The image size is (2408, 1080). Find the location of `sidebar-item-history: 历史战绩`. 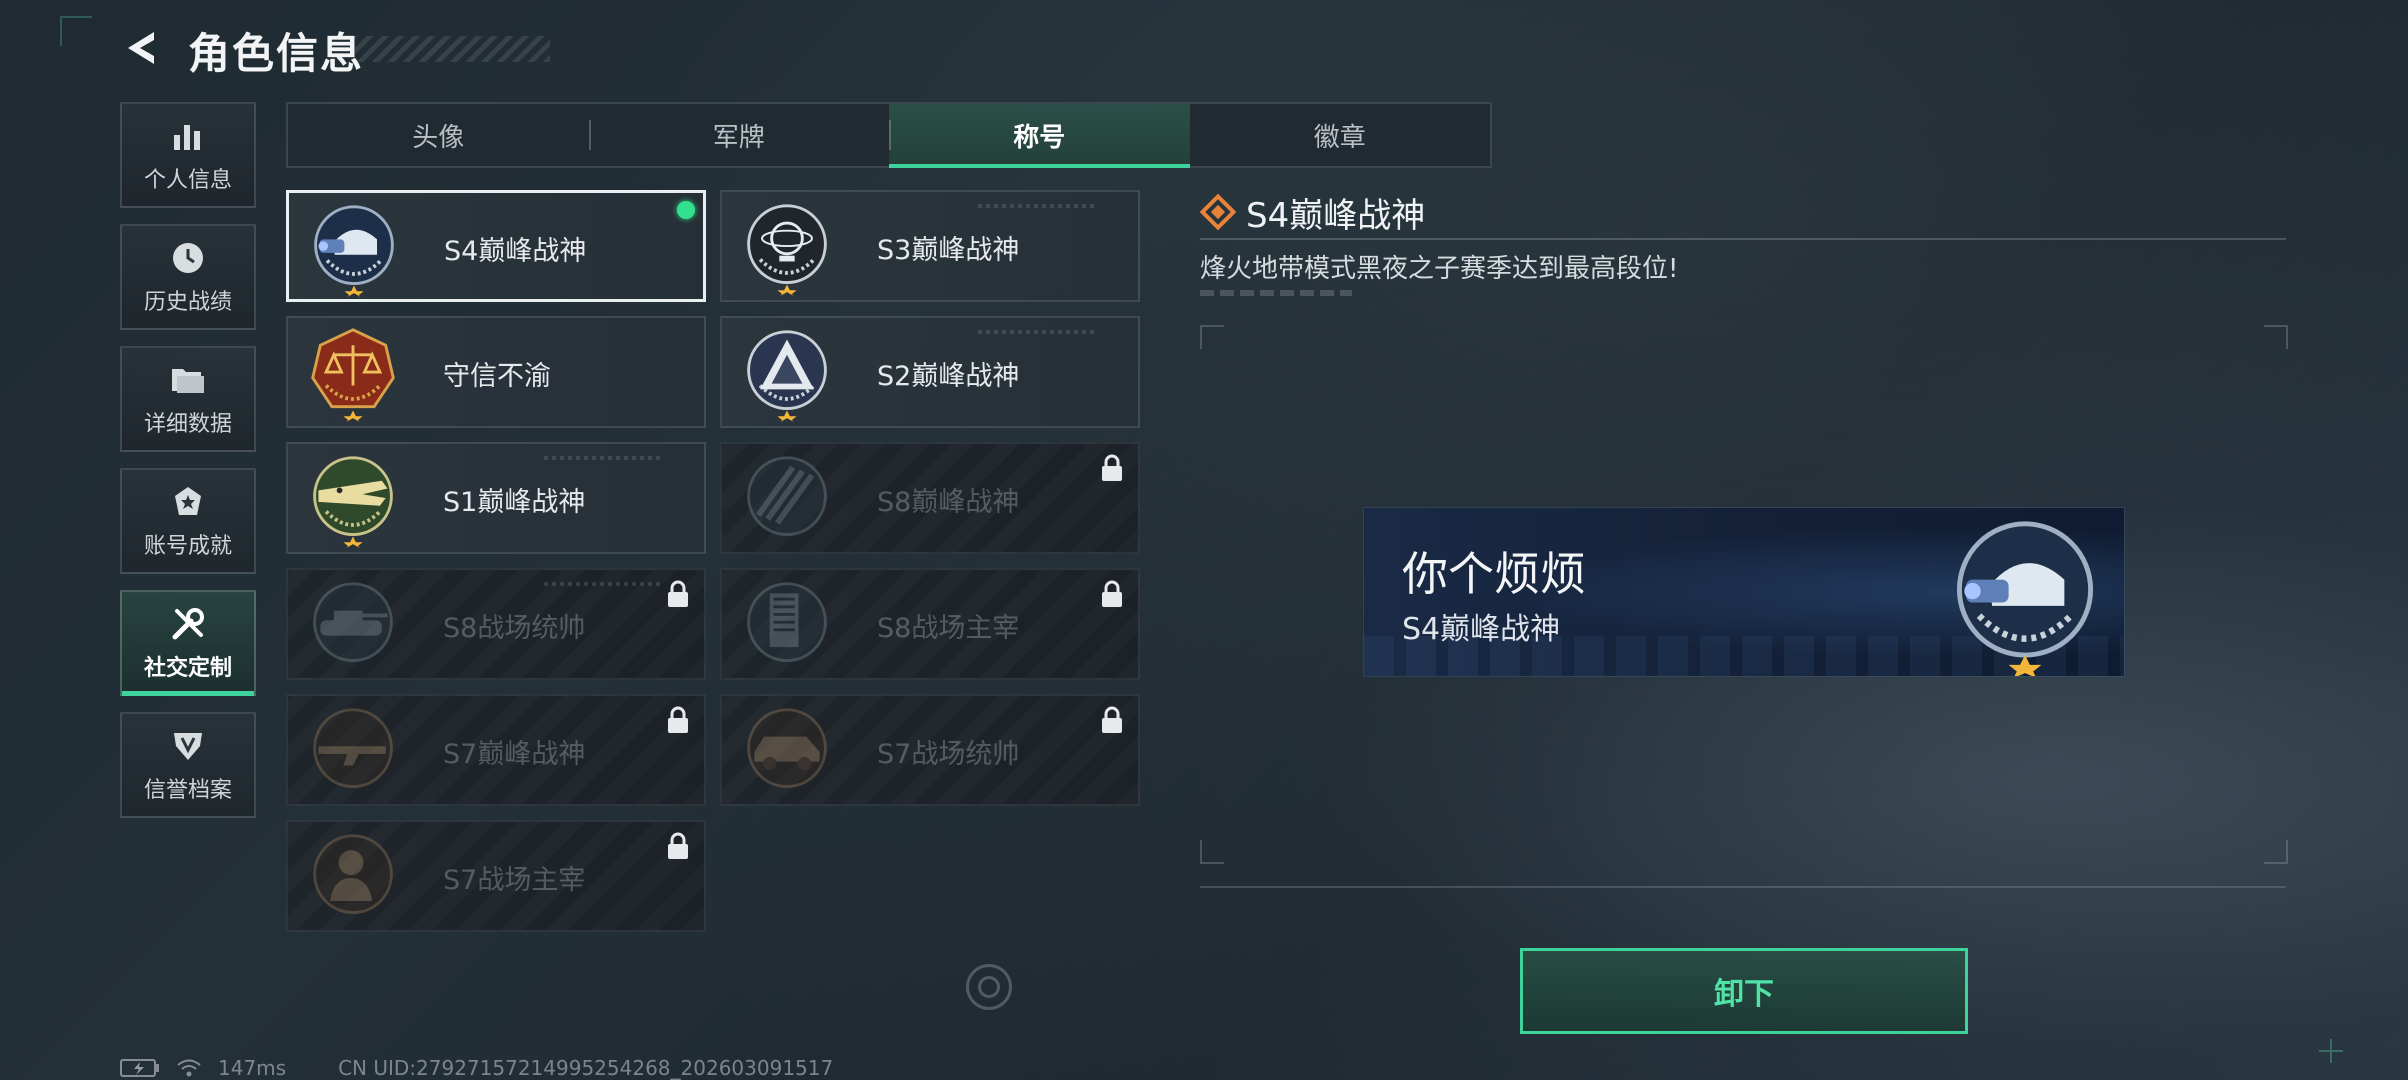

sidebar-item-history: 历史战绩 is located at coordinates (188, 277).